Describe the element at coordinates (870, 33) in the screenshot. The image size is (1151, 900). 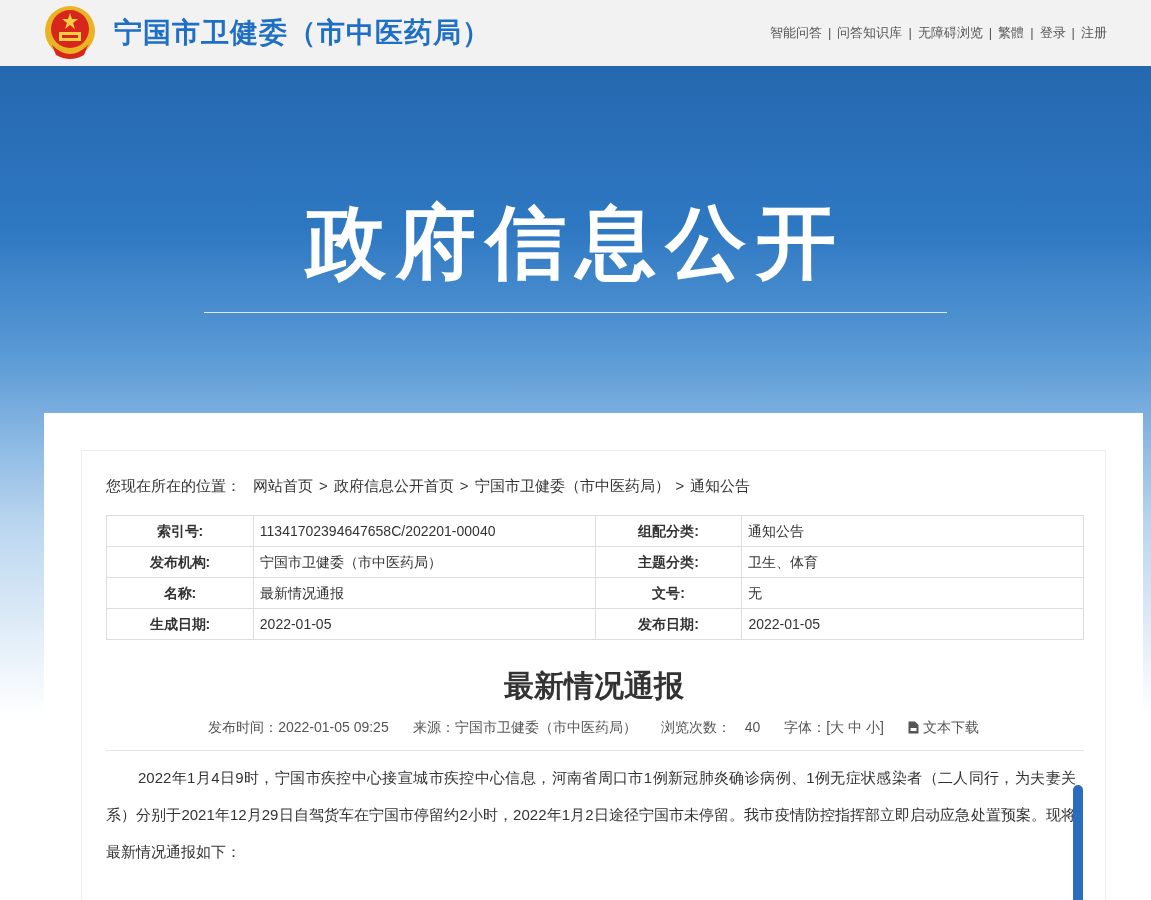
I see `header-link: 问答知识库` at that location.